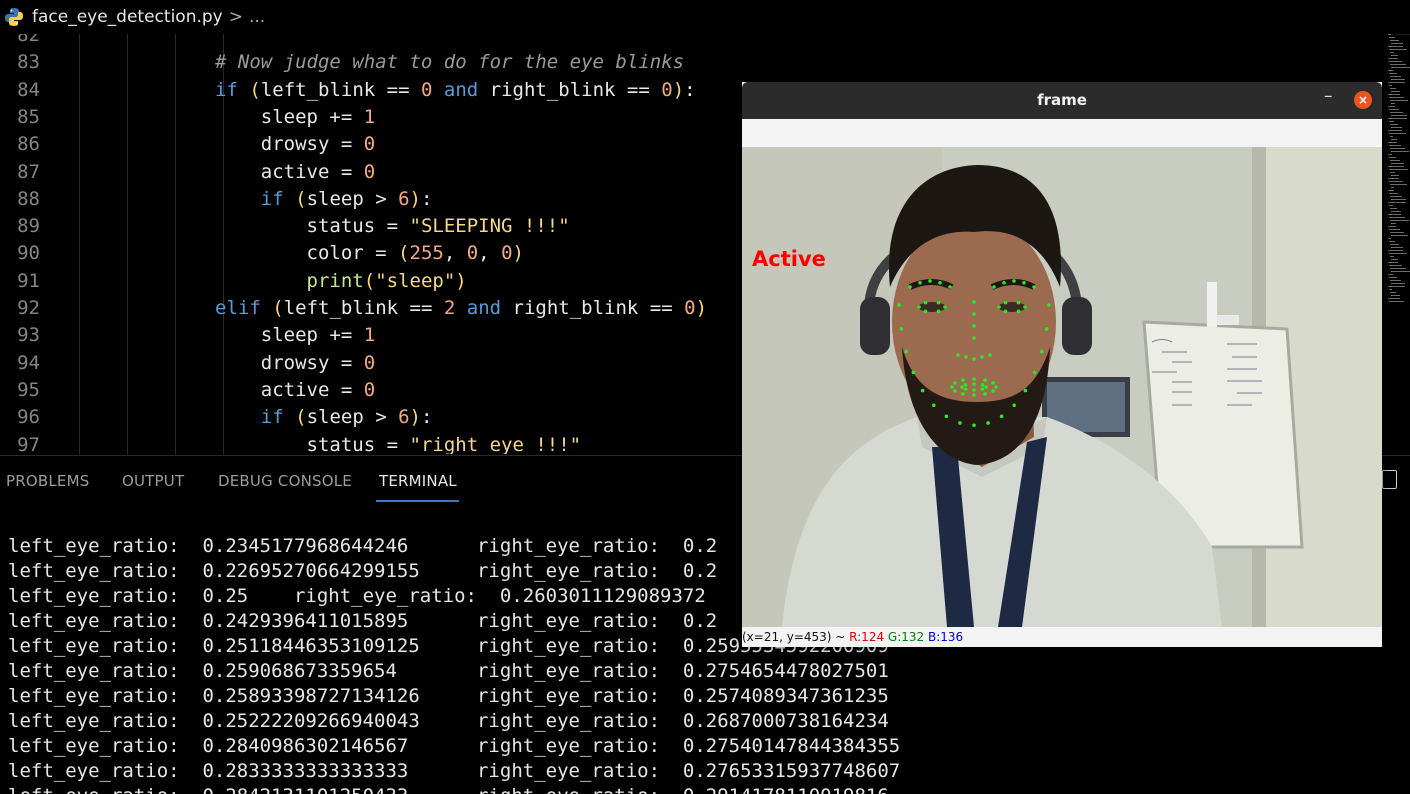 The width and height of the screenshot is (1410, 794). I want to click on close-icon: ×, so click(1363, 100).